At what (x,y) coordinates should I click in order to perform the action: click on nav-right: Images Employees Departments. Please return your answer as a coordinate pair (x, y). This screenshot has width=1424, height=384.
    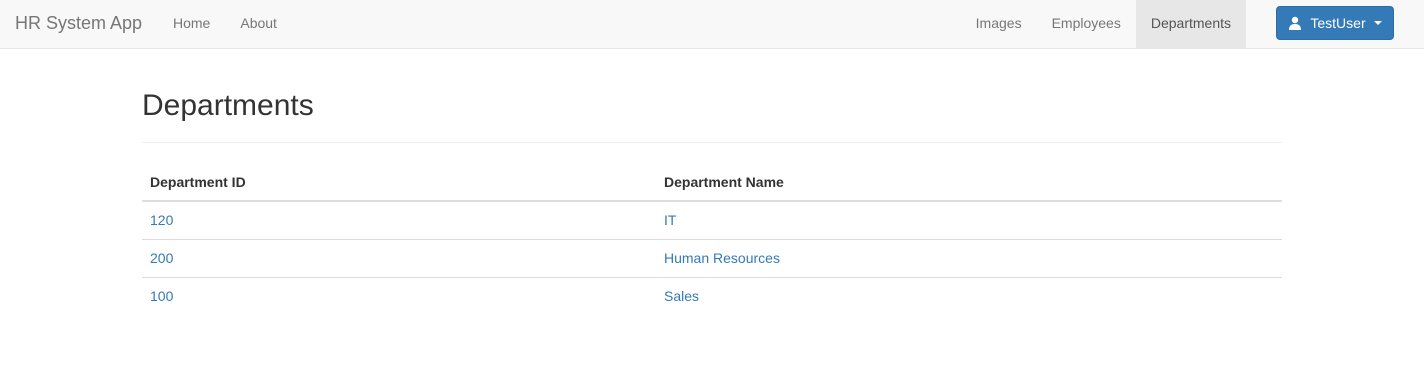
    Looking at the image, I should click on (1103, 24).